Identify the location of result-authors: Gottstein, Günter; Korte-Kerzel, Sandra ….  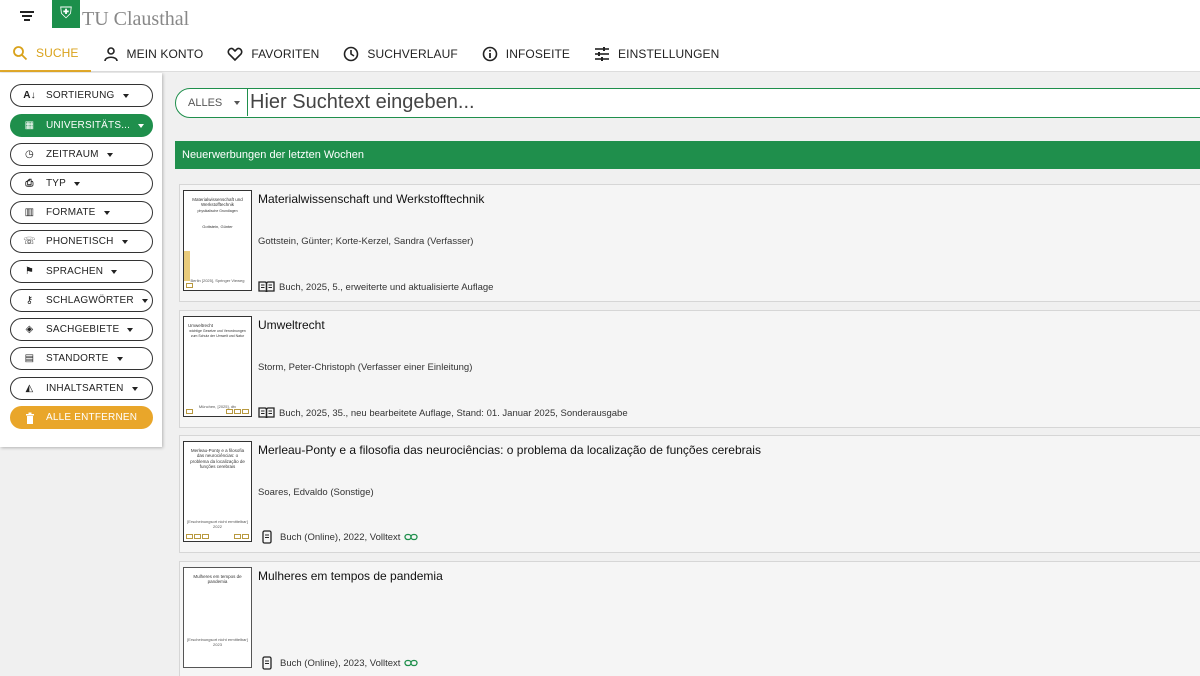
(366, 241).